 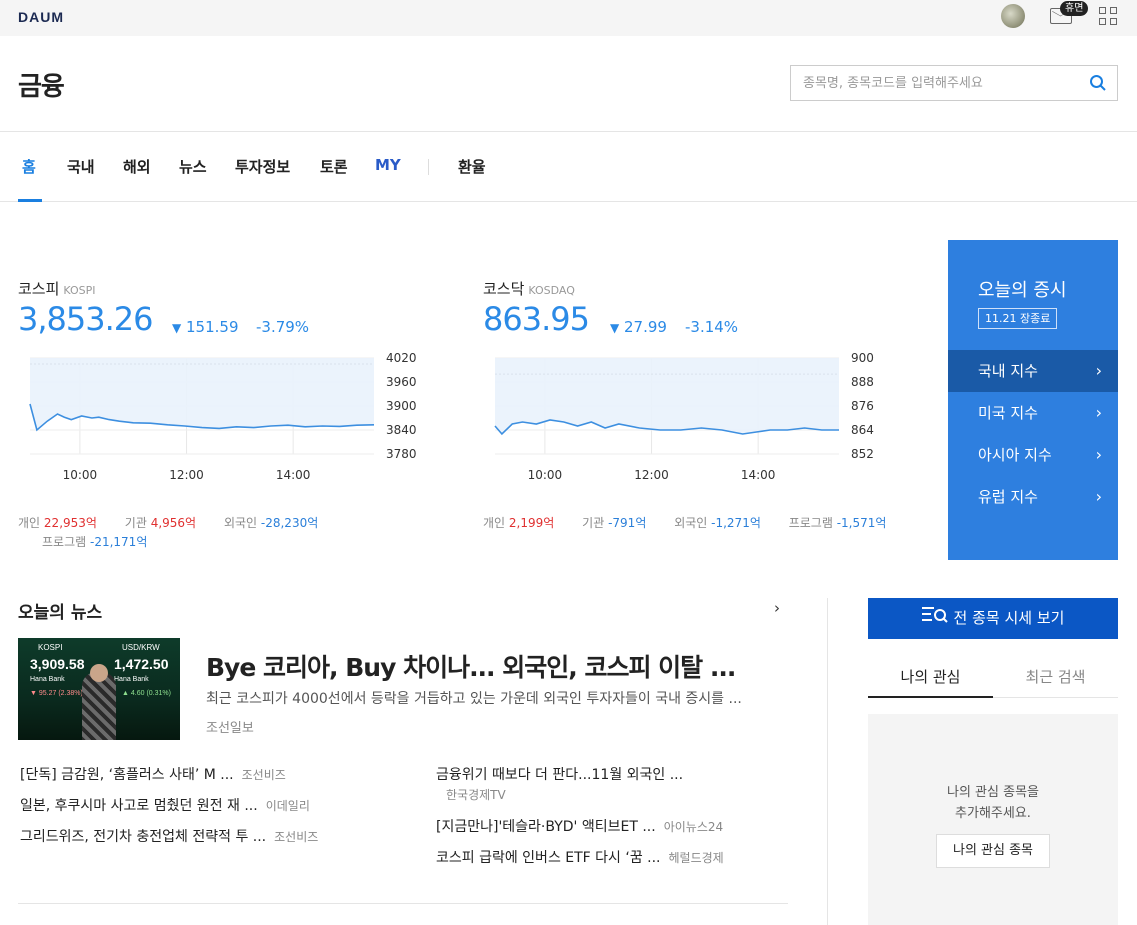 I want to click on y-tick-label: 4020, so click(x=401, y=358).